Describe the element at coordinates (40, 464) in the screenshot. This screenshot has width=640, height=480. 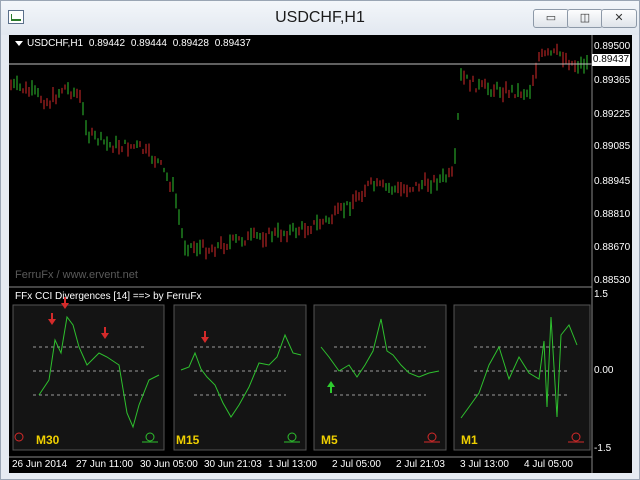
I see `time-label: 26 Jun 2014` at that location.